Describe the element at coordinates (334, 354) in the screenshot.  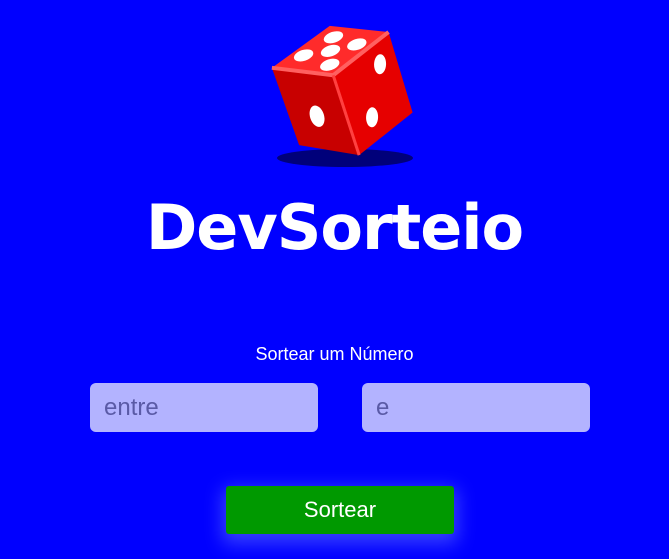
I see `draw-heading: Sortear um Número` at that location.